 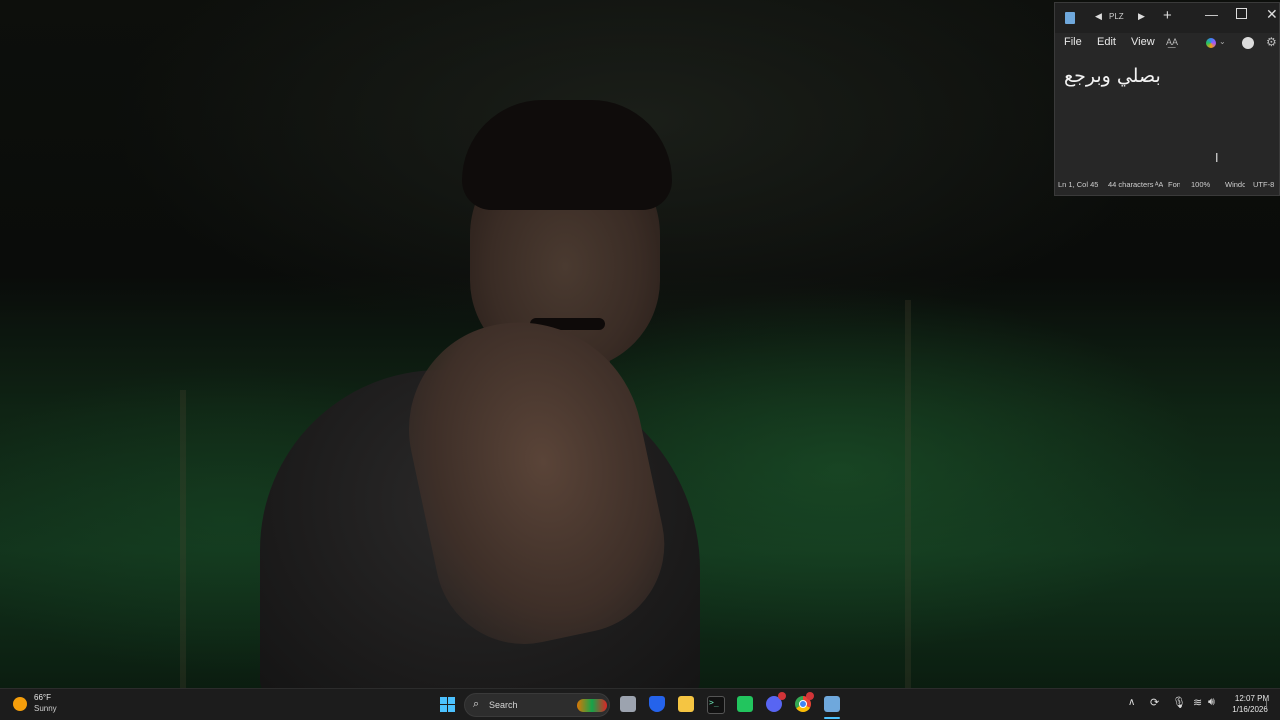 What do you see at coordinates (1263, 184) in the screenshot?
I see `status-encoding: UTF-8` at bounding box center [1263, 184].